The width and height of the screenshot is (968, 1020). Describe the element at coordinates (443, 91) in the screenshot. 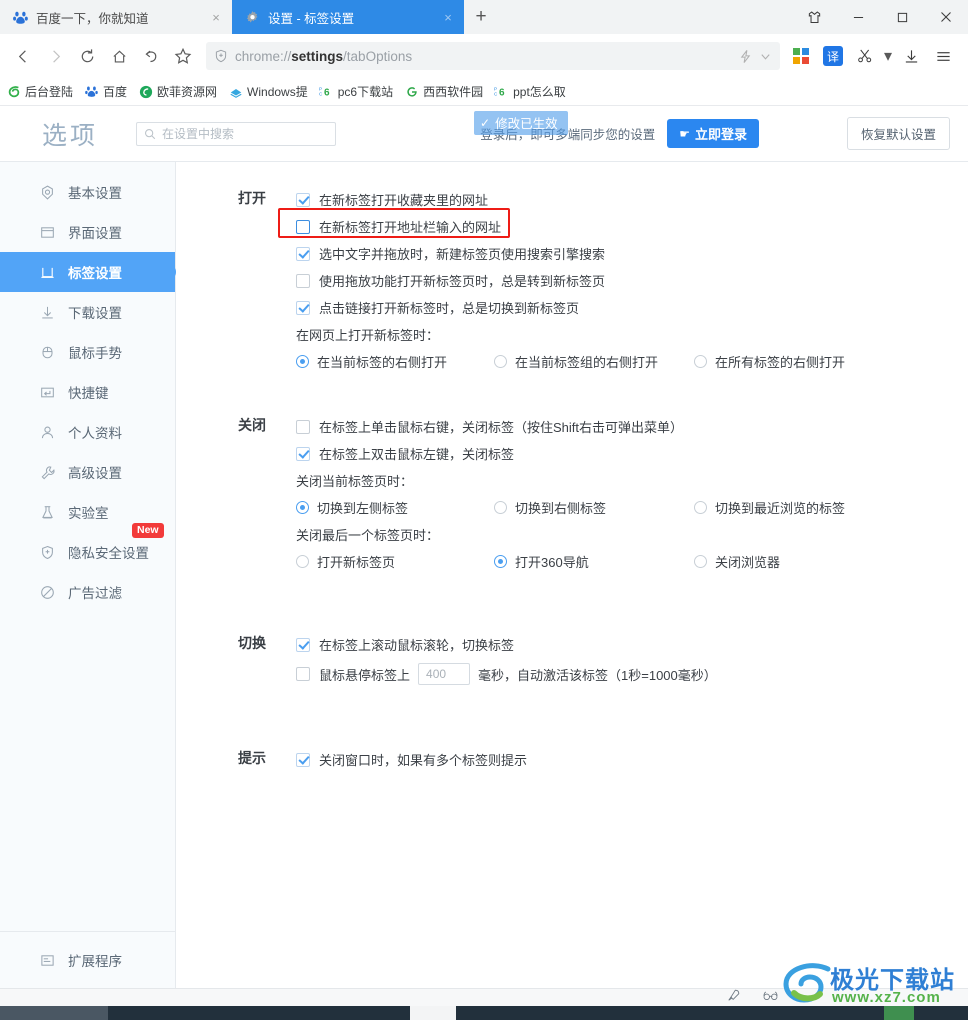

I see `bookmark-item: 西西软件园` at that location.